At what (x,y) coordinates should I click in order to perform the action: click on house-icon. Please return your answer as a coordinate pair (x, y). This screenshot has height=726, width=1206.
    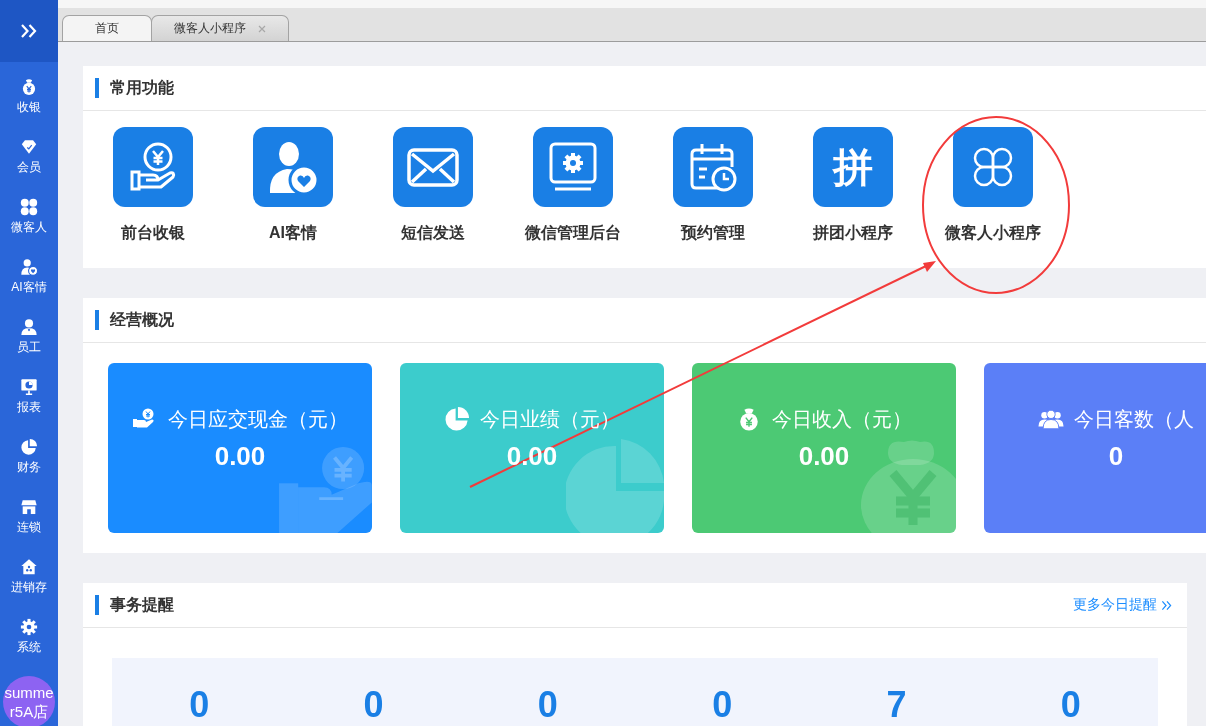
    Looking at the image, I should click on (29, 567).